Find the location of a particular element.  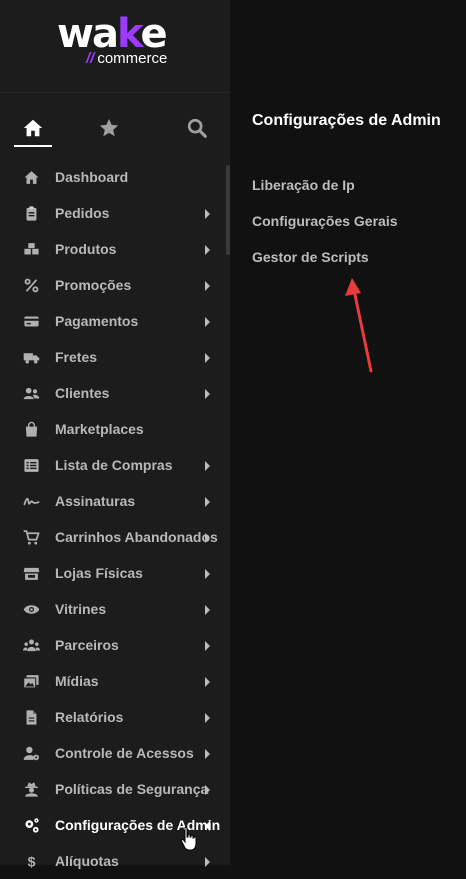

chevron-left-icon is located at coordinates (207, 826).